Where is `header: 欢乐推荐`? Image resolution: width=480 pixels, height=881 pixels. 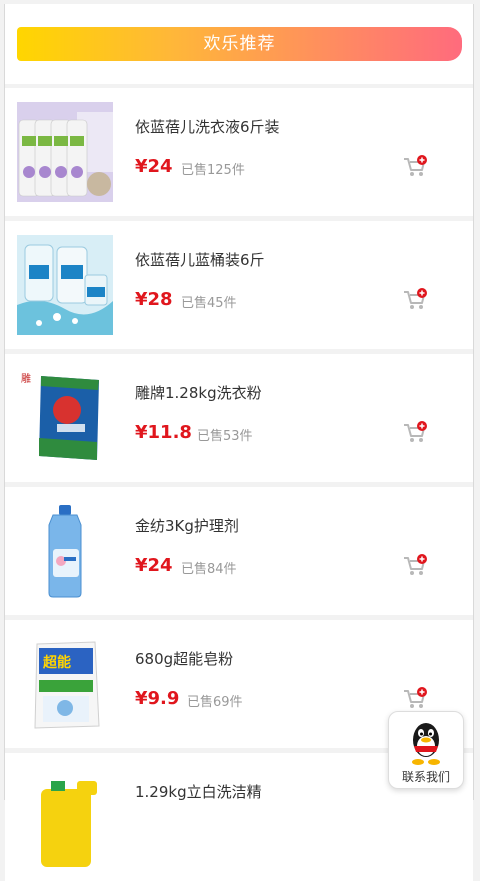 header: 欢乐推荐 is located at coordinates (239, 44).